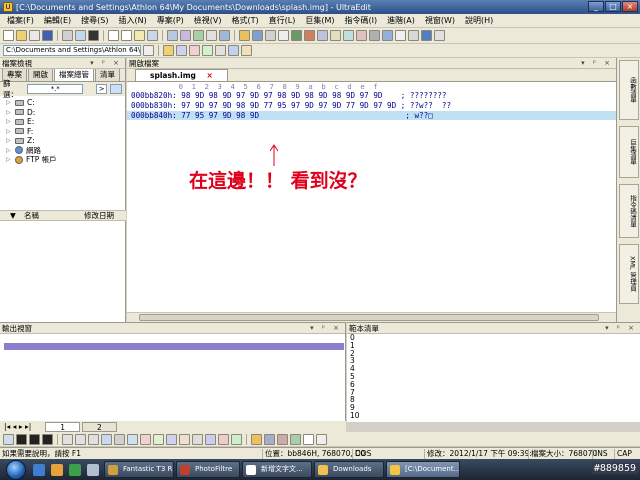  What do you see at coordinates (145, 439) in the screenshot?
I see `link-icon` at bounding box center [145, 439].